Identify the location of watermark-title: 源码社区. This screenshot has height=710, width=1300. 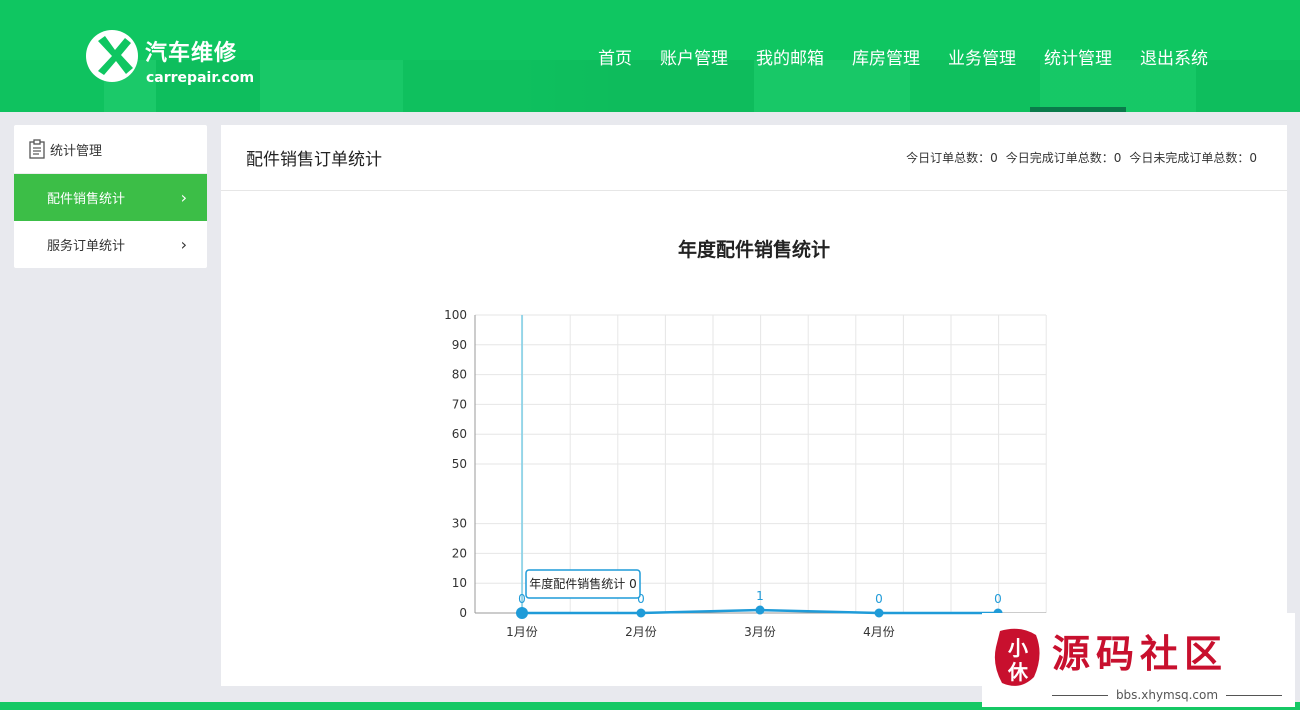
(1140, 653).